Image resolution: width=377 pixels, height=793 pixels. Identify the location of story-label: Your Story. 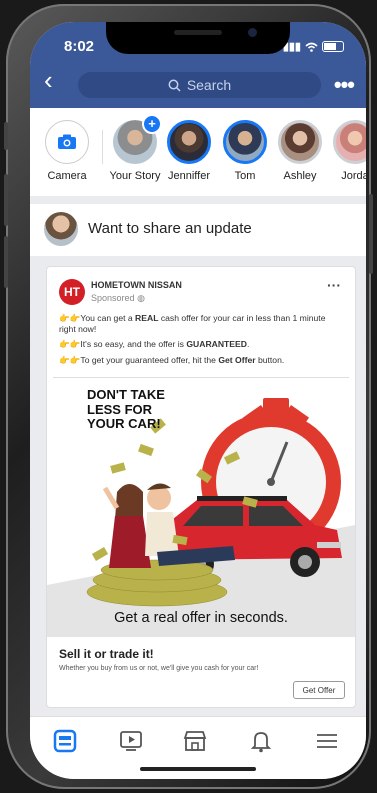
(135, 176).